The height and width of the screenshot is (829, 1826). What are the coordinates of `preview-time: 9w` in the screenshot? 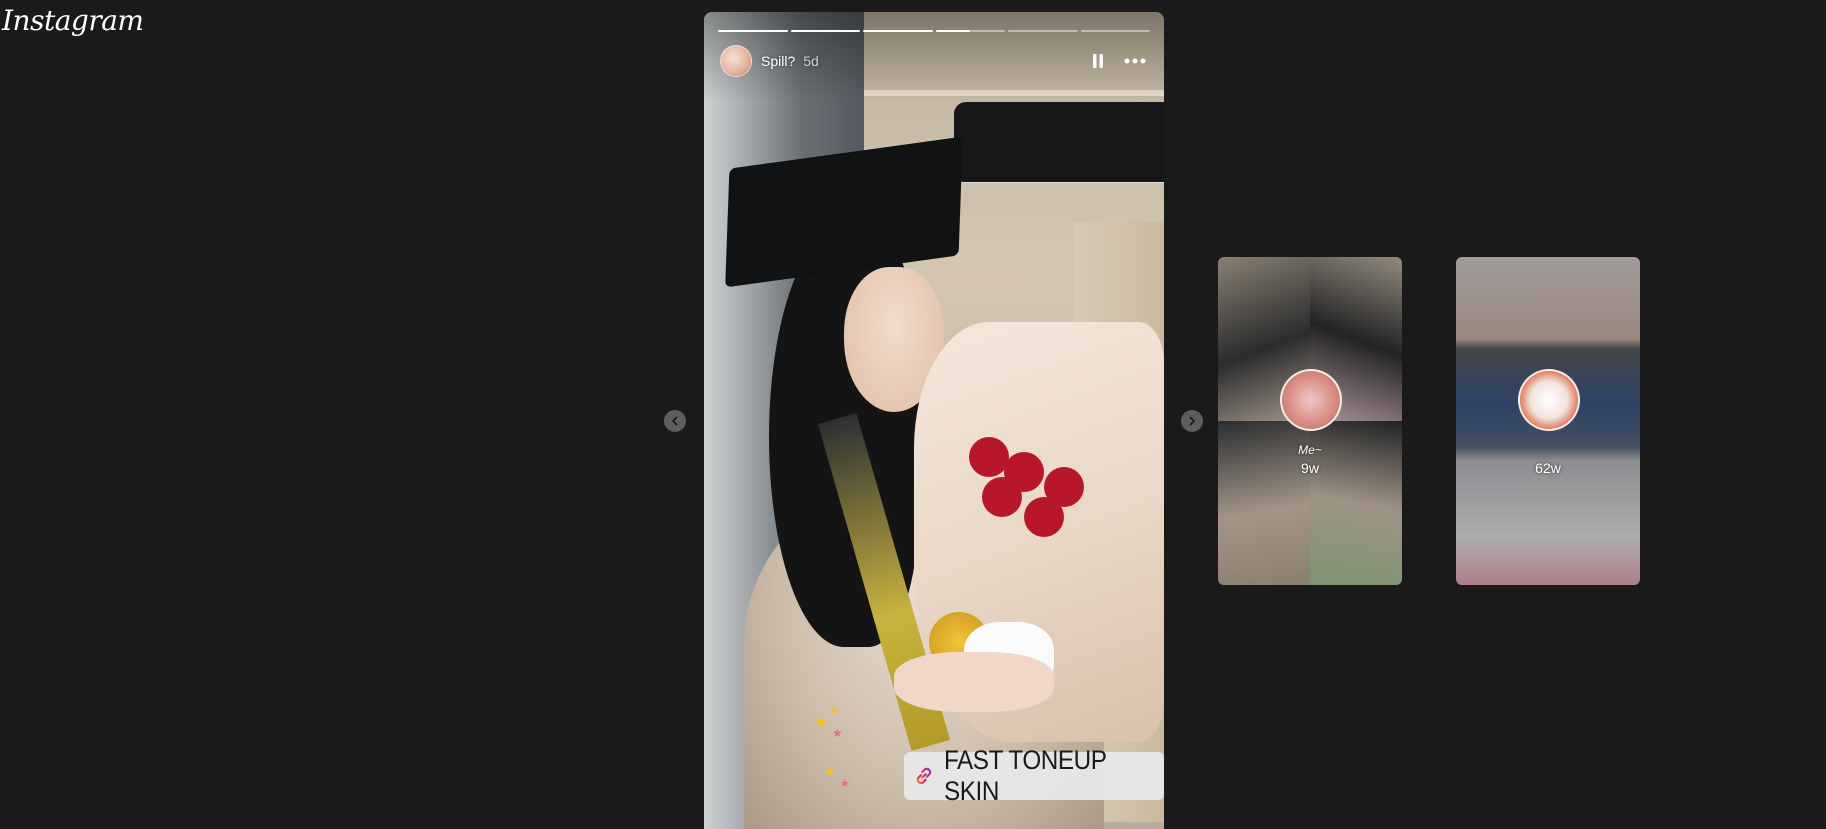 It's located at (1310, 468).